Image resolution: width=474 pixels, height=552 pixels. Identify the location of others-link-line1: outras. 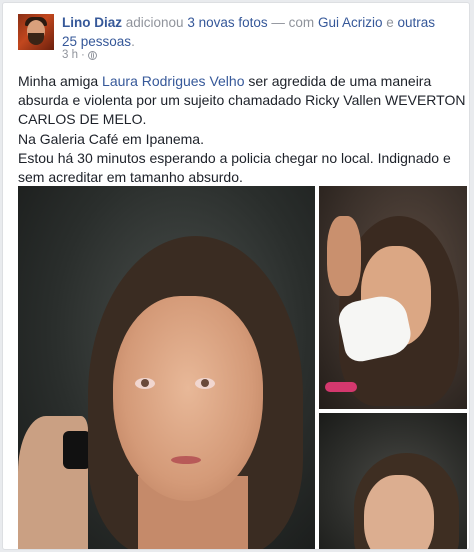
(416, 22).